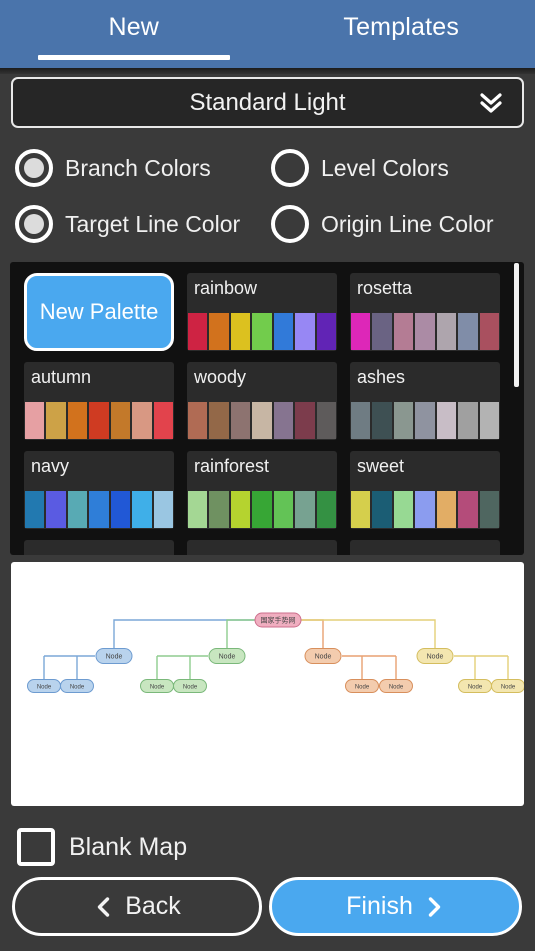 Image resolution: width=535 pixels, height=951 pixels. Describe the element at coordinates (267, 71) in the screenshot. I see `tab-bar-shadow` at that location.